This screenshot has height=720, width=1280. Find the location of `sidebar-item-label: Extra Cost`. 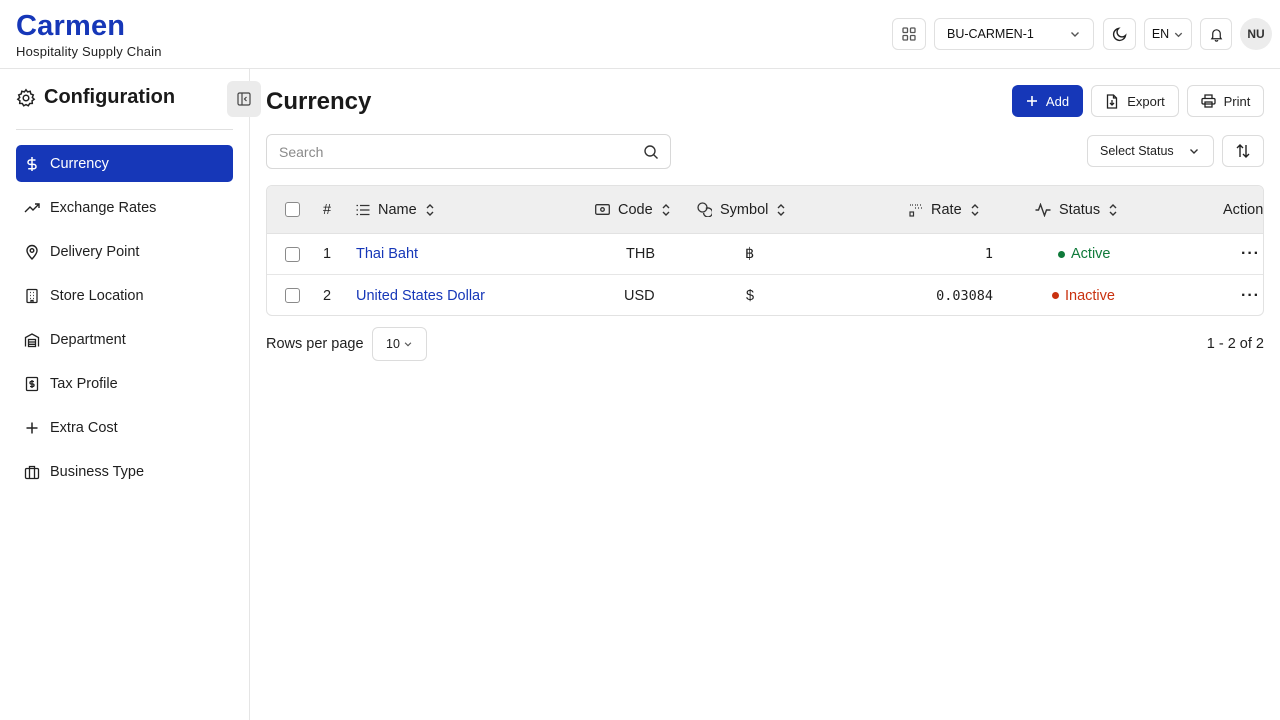

sidebar-item-label: Extra Cost is located at coordinates (84, 427).